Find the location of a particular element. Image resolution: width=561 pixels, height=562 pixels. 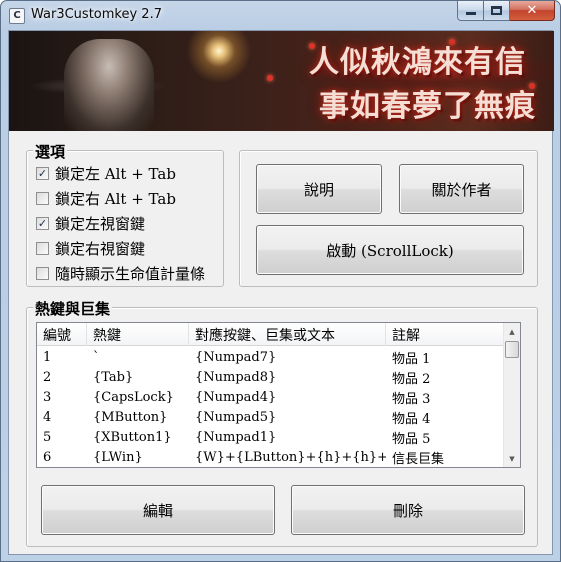

option-show-health-bars: 隨時顯示生命值計量條 is located at coordinates (120, 273).